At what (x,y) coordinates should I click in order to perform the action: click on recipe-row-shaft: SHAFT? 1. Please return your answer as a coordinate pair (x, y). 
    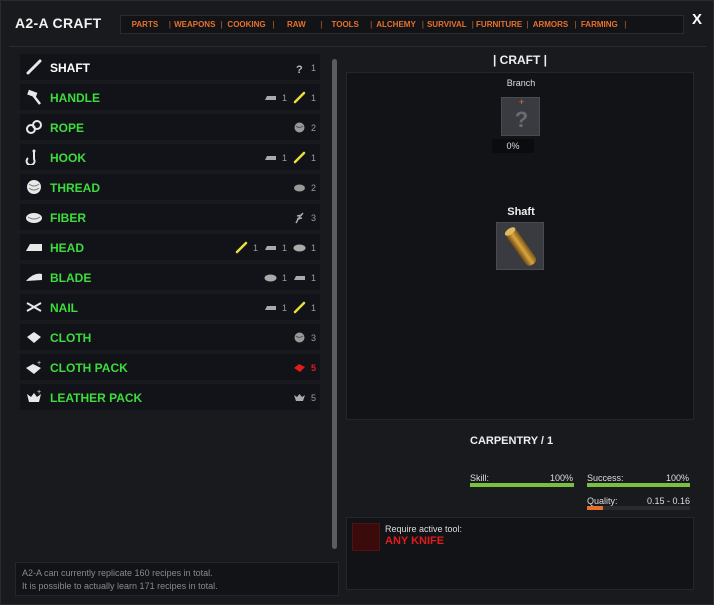
    Looking at the image, I should click on (170, 67).